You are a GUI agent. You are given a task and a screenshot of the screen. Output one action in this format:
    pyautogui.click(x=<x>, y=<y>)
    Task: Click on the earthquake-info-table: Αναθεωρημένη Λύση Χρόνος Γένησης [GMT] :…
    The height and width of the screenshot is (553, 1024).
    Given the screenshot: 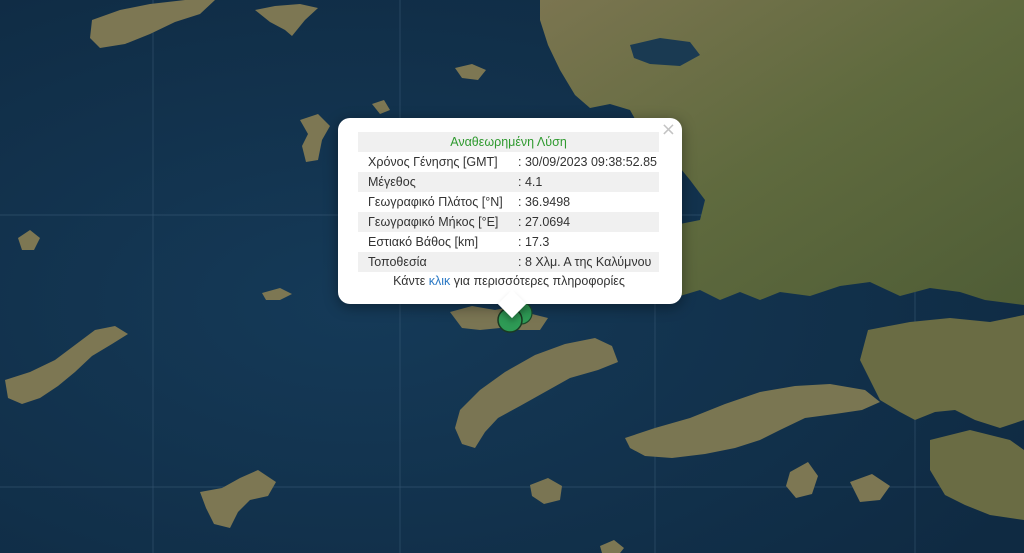 What is the action you would take?
    pyautogui.click(x=508, y=202)
    